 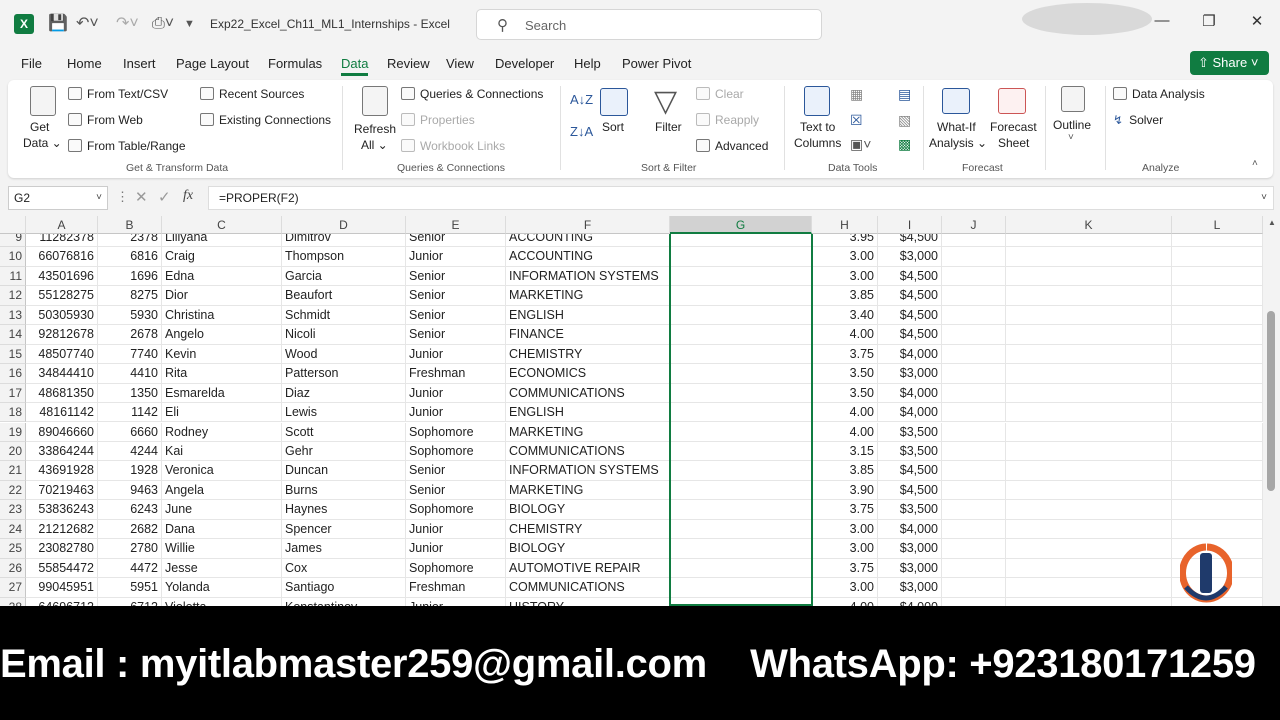 What do you see at coordinates (13, 451) in the screenshot?
I see `row-header: 20` at bounding box center [13, 451].